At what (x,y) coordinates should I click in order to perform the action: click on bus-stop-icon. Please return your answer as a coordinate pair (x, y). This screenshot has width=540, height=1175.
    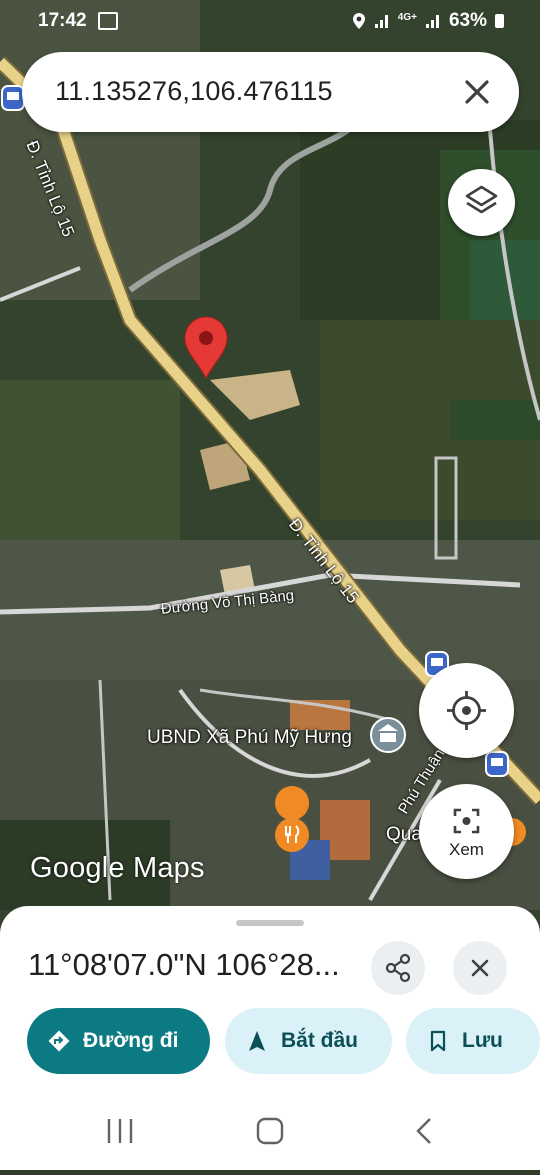
    Looking at the image, I should click on (13, 98).